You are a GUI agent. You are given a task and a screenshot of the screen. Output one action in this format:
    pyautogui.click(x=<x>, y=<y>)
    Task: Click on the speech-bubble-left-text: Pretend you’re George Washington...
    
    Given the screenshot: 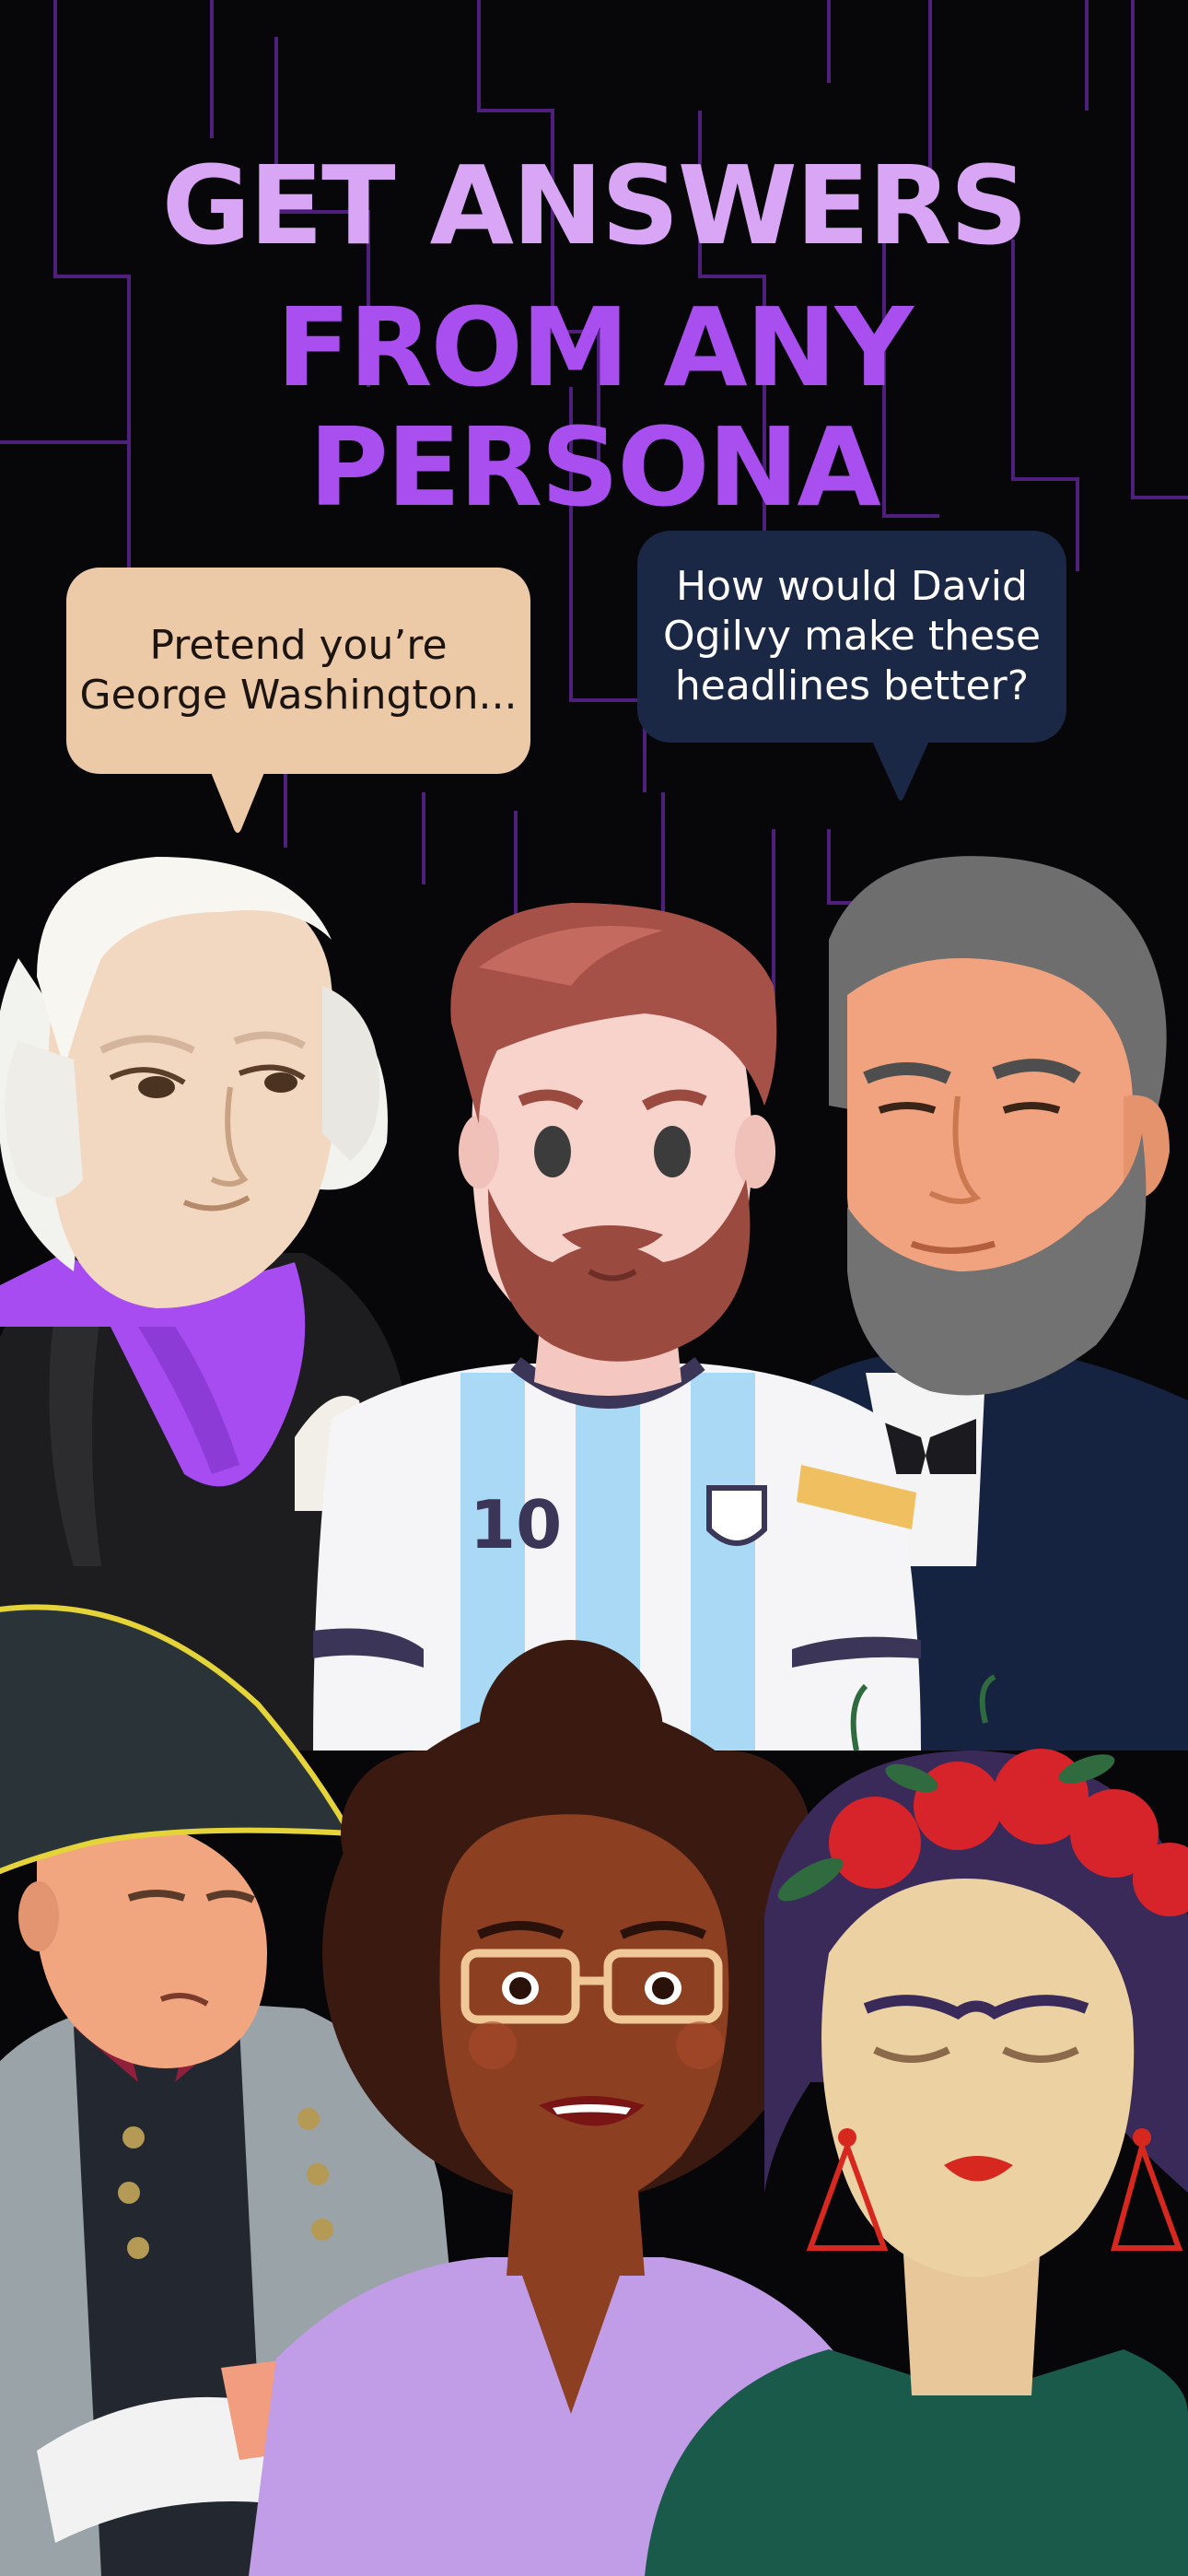 What is the action you would take?
    pyautogui.click(x=298, y=670)
    